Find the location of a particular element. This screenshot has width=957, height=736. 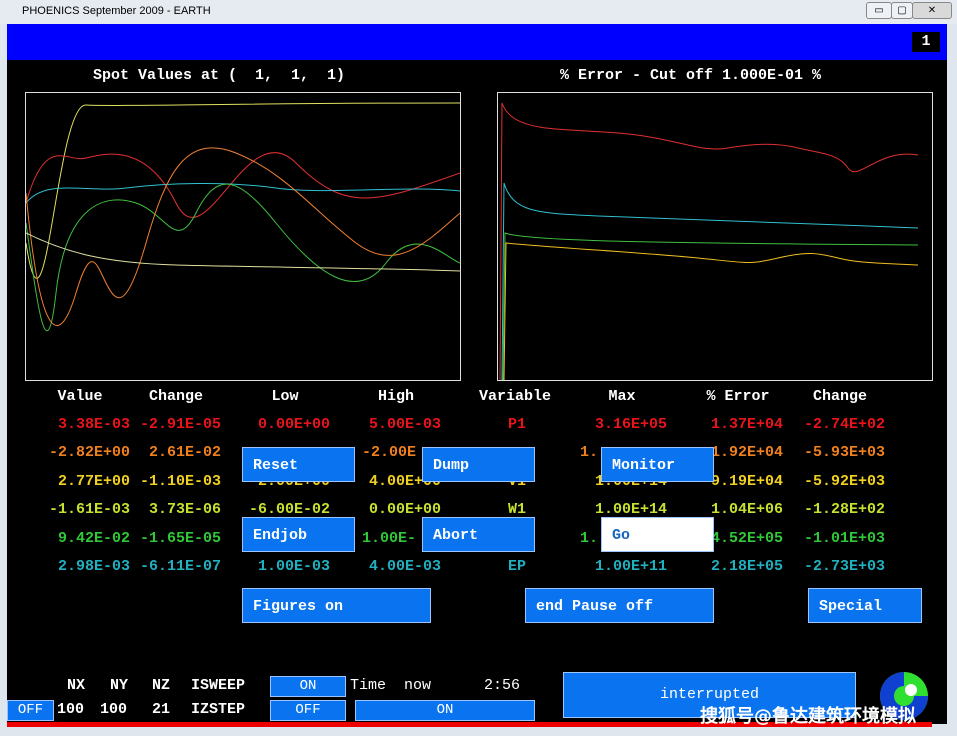

table-cell: 1.00E+14 is located at coordinates (630, 509).